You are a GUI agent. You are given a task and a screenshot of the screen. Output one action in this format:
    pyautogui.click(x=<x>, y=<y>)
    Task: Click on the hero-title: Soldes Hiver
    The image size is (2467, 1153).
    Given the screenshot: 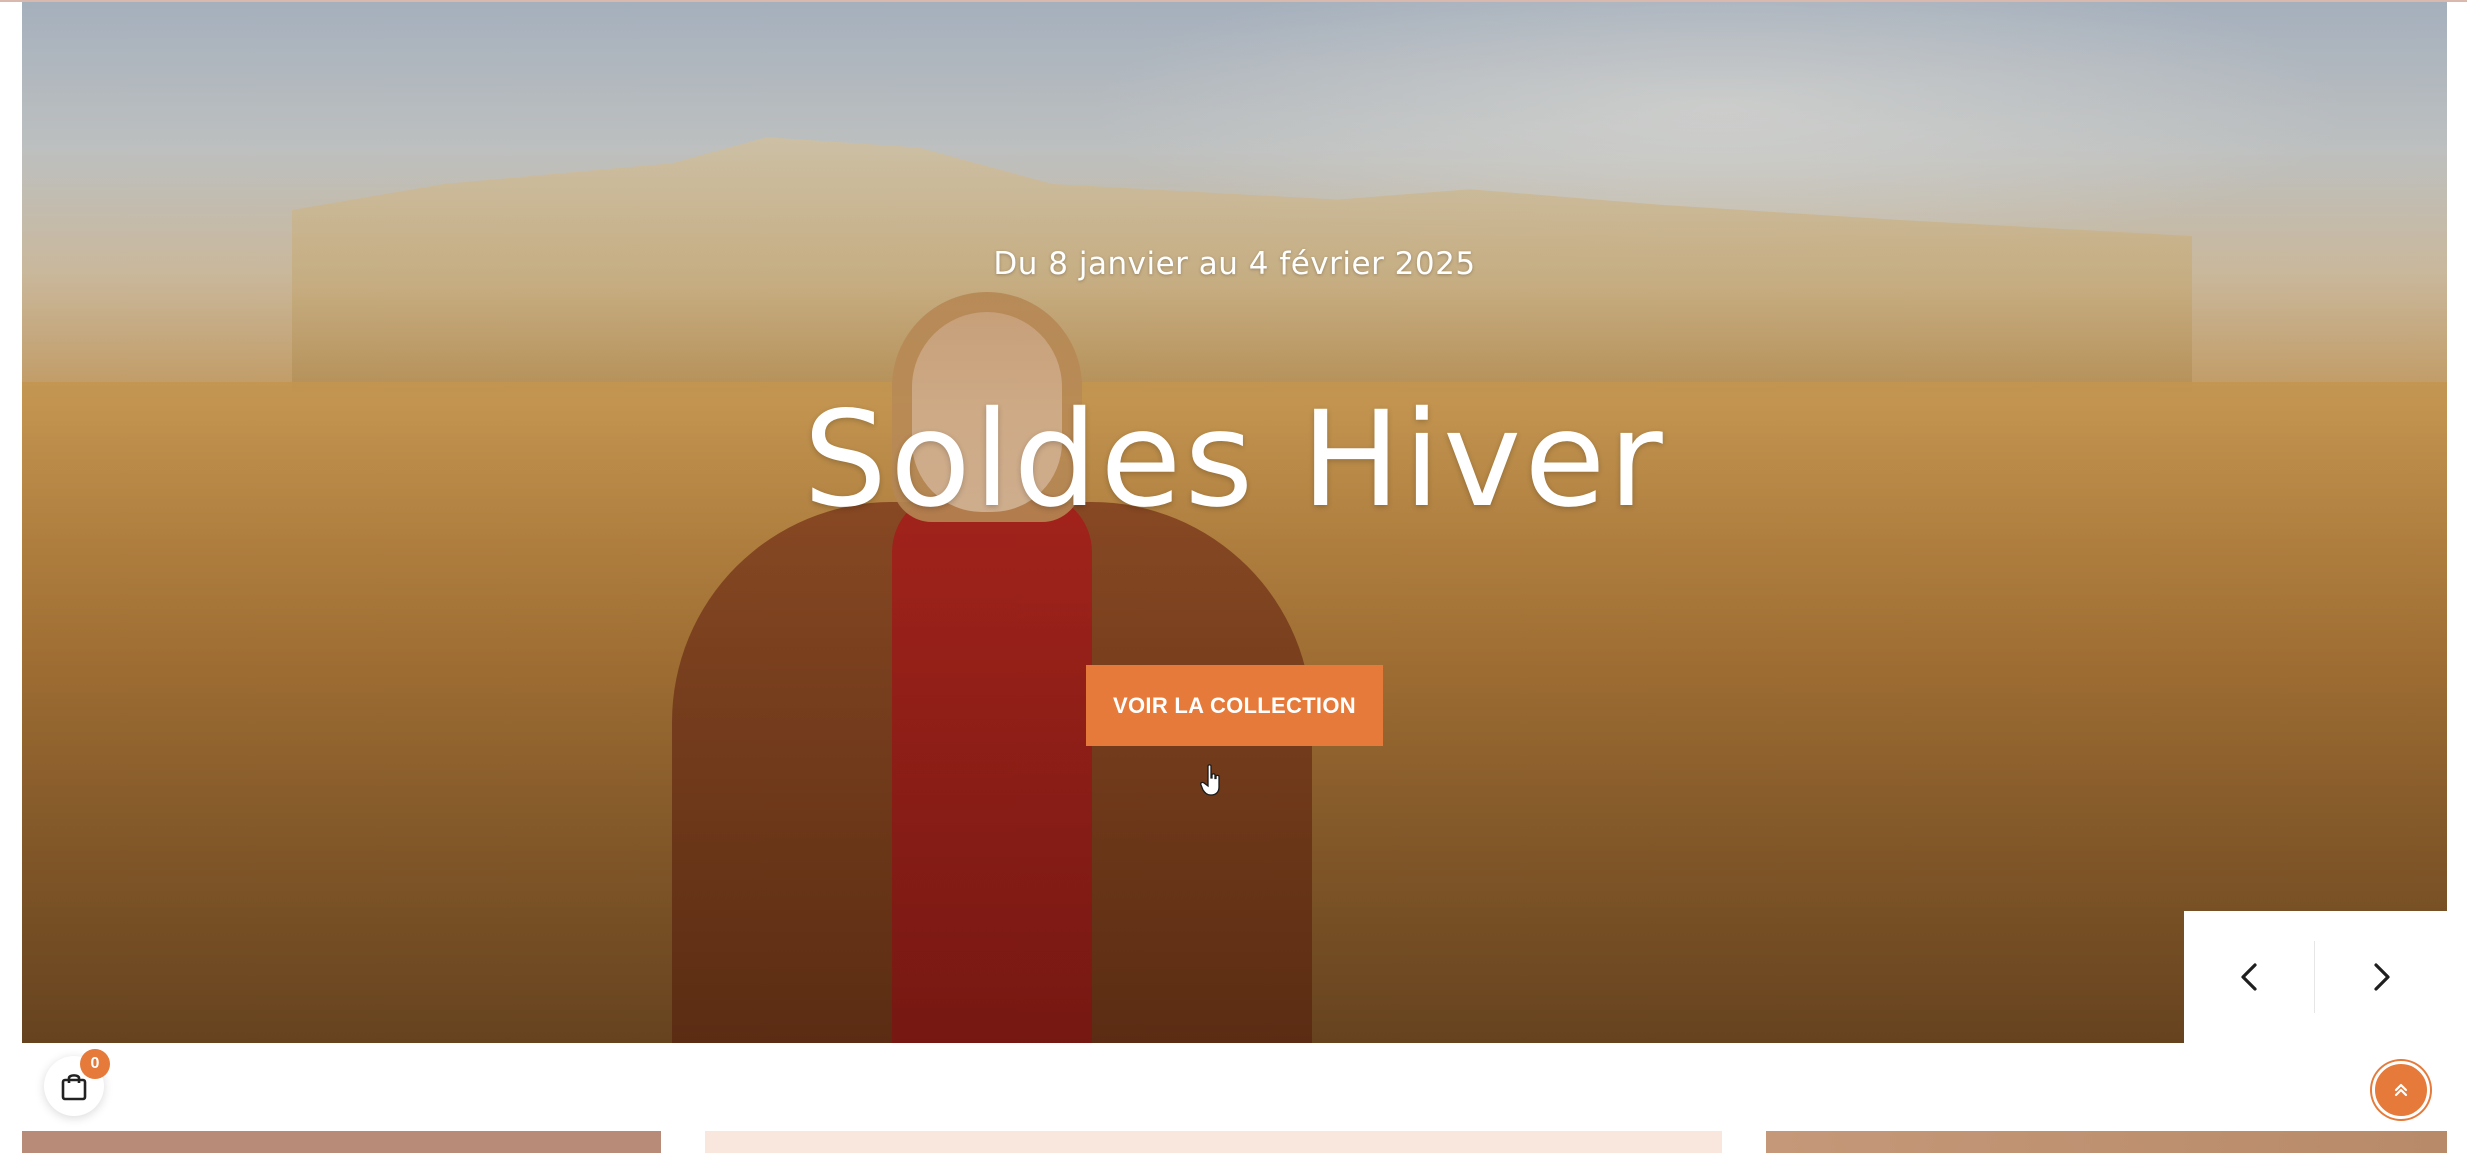 What is the action you would take?
    pyautogui.click(x=1234, y=460)
    